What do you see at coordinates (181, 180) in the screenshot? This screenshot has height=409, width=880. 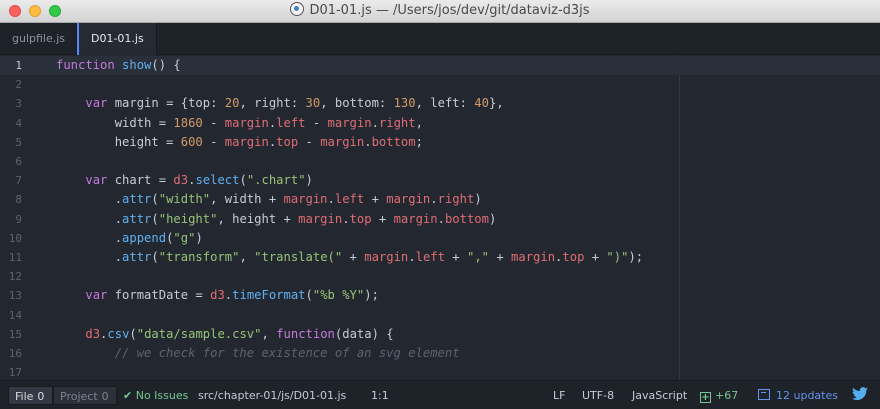 I see `code-token: d3` at bounding box center [181, 180].